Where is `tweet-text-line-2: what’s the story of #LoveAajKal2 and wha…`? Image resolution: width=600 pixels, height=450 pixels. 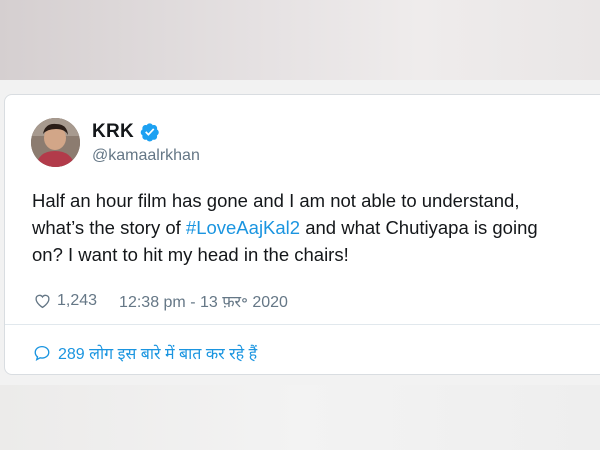
tweet-text-line-2: what’s the story of #LoveAajKal2 and wha… is located at coordinates (316, 227).